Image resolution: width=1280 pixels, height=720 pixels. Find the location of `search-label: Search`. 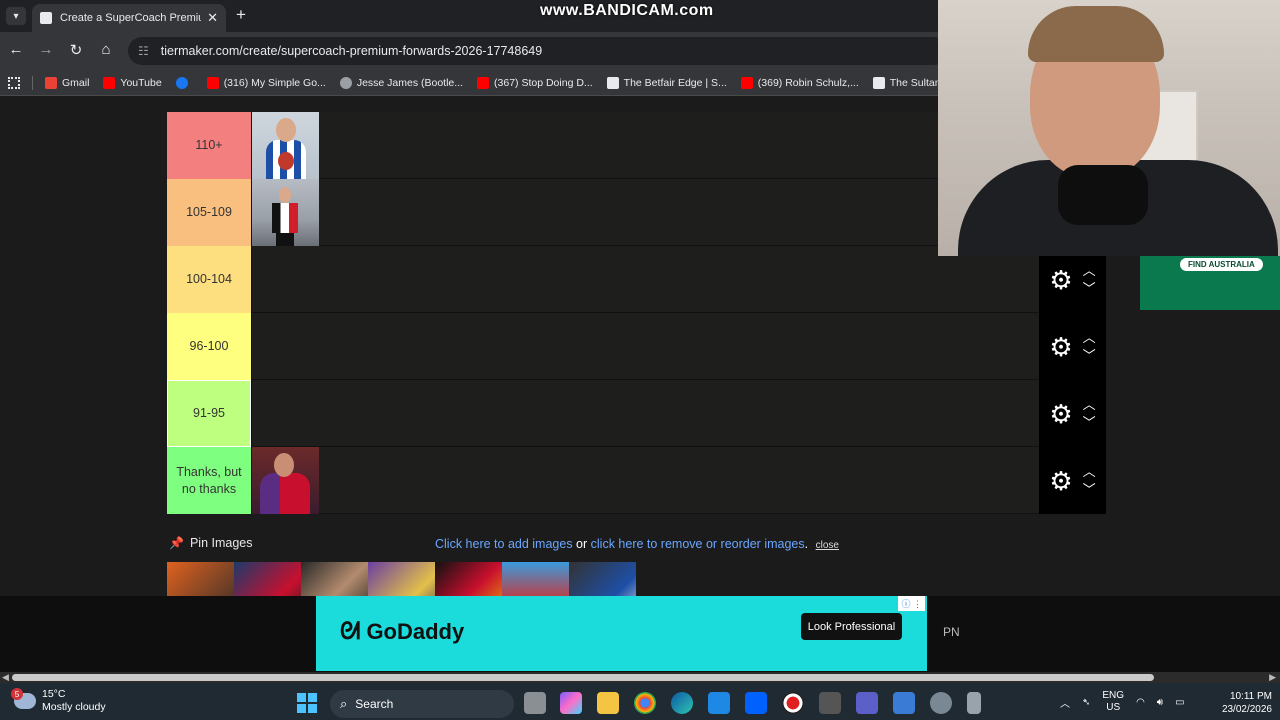

search-label: Search is located at coordinates (374, 704).